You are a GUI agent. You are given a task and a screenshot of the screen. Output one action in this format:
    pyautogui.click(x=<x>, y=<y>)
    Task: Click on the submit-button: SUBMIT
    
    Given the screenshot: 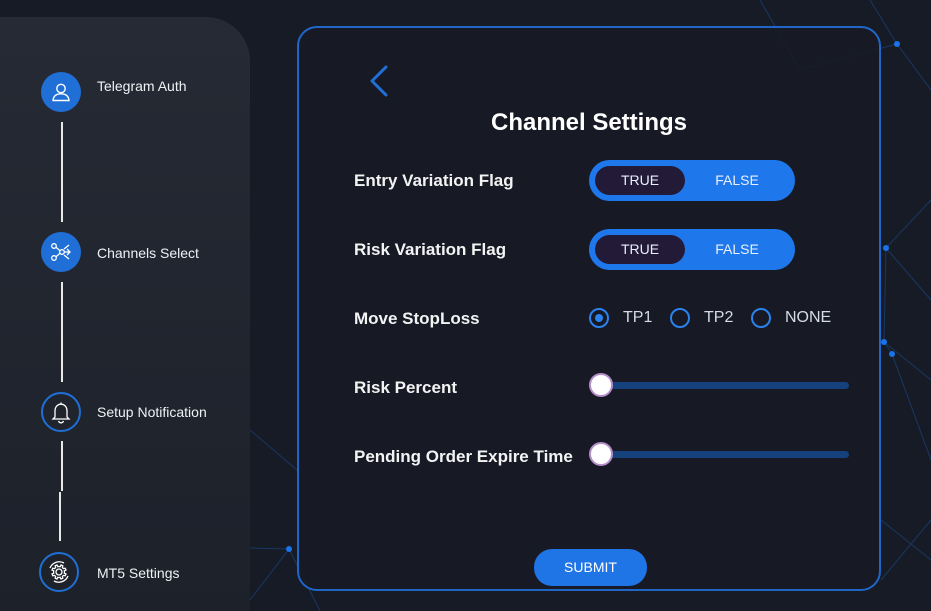 What is the action you would take?
    pyautogui.click(x=590, y=567)
    